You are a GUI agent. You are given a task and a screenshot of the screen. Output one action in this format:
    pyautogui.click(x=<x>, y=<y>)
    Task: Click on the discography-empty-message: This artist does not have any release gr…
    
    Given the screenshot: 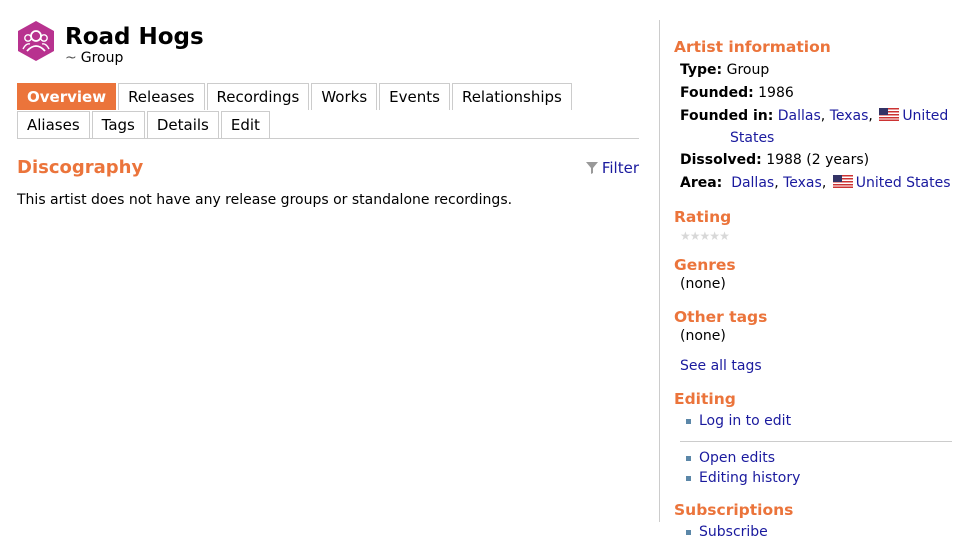 What is the action you would take?
    pyautogui.click(x=265, y=200)
    